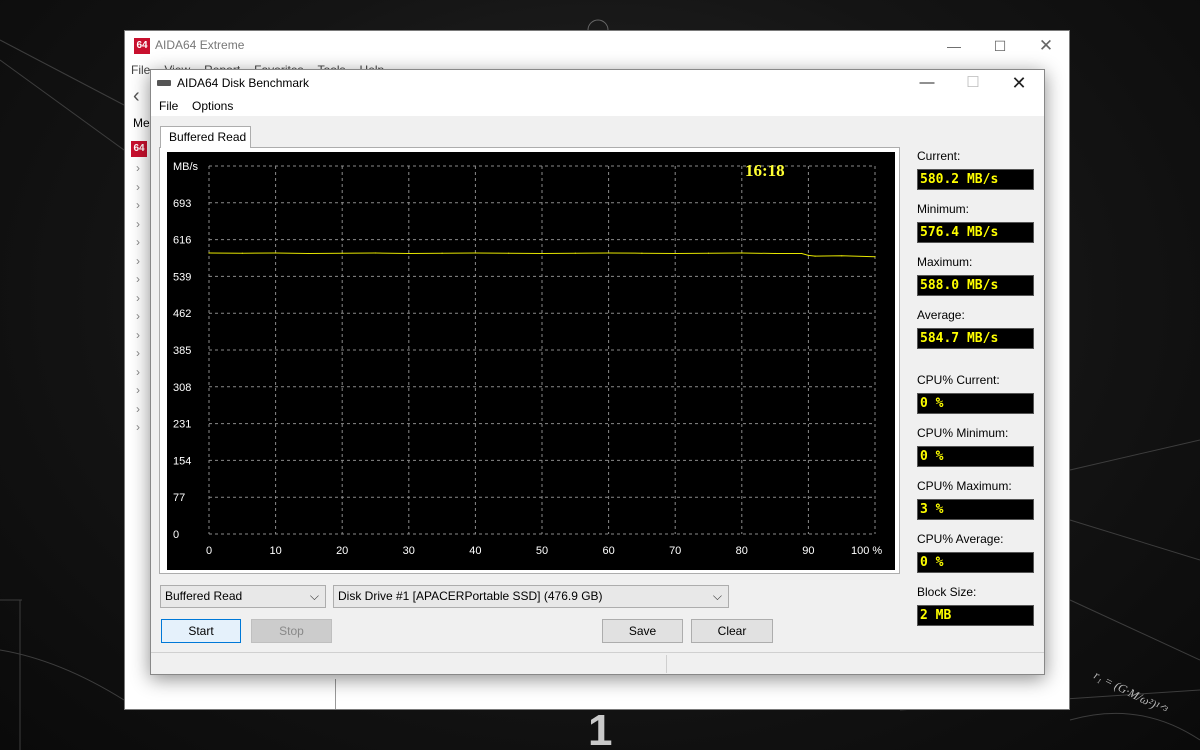 This screenshot has height=750, width=1200. What do you see at coordinates (608, 551) in the screenshot?
I see `chart-x-tick-label: 60` at bounding box center [608, 551].